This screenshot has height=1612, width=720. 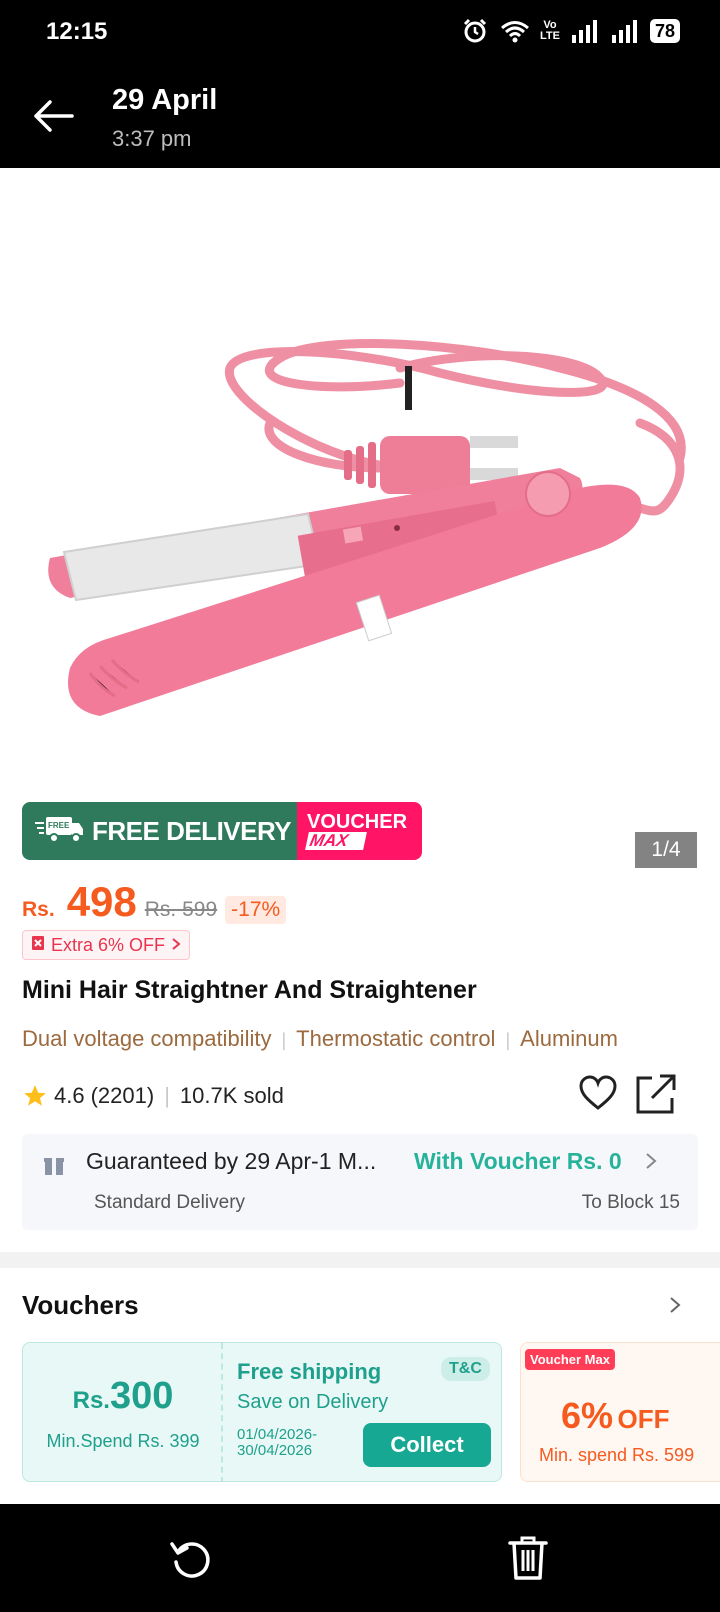 I want to click on header-title: 29 April, so click(x=165, y=100).